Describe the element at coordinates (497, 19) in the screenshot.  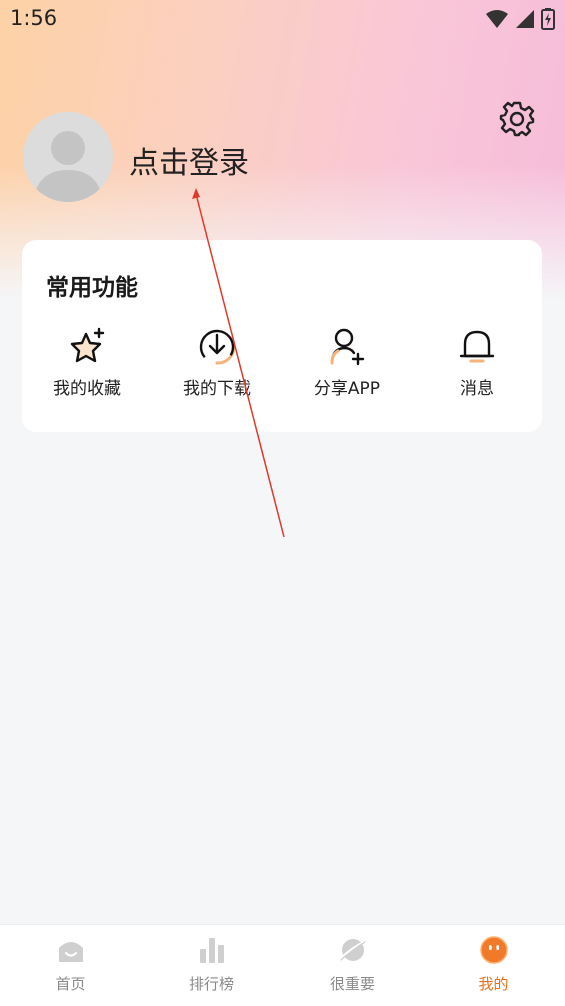
I see `wifi-icon` at that location.